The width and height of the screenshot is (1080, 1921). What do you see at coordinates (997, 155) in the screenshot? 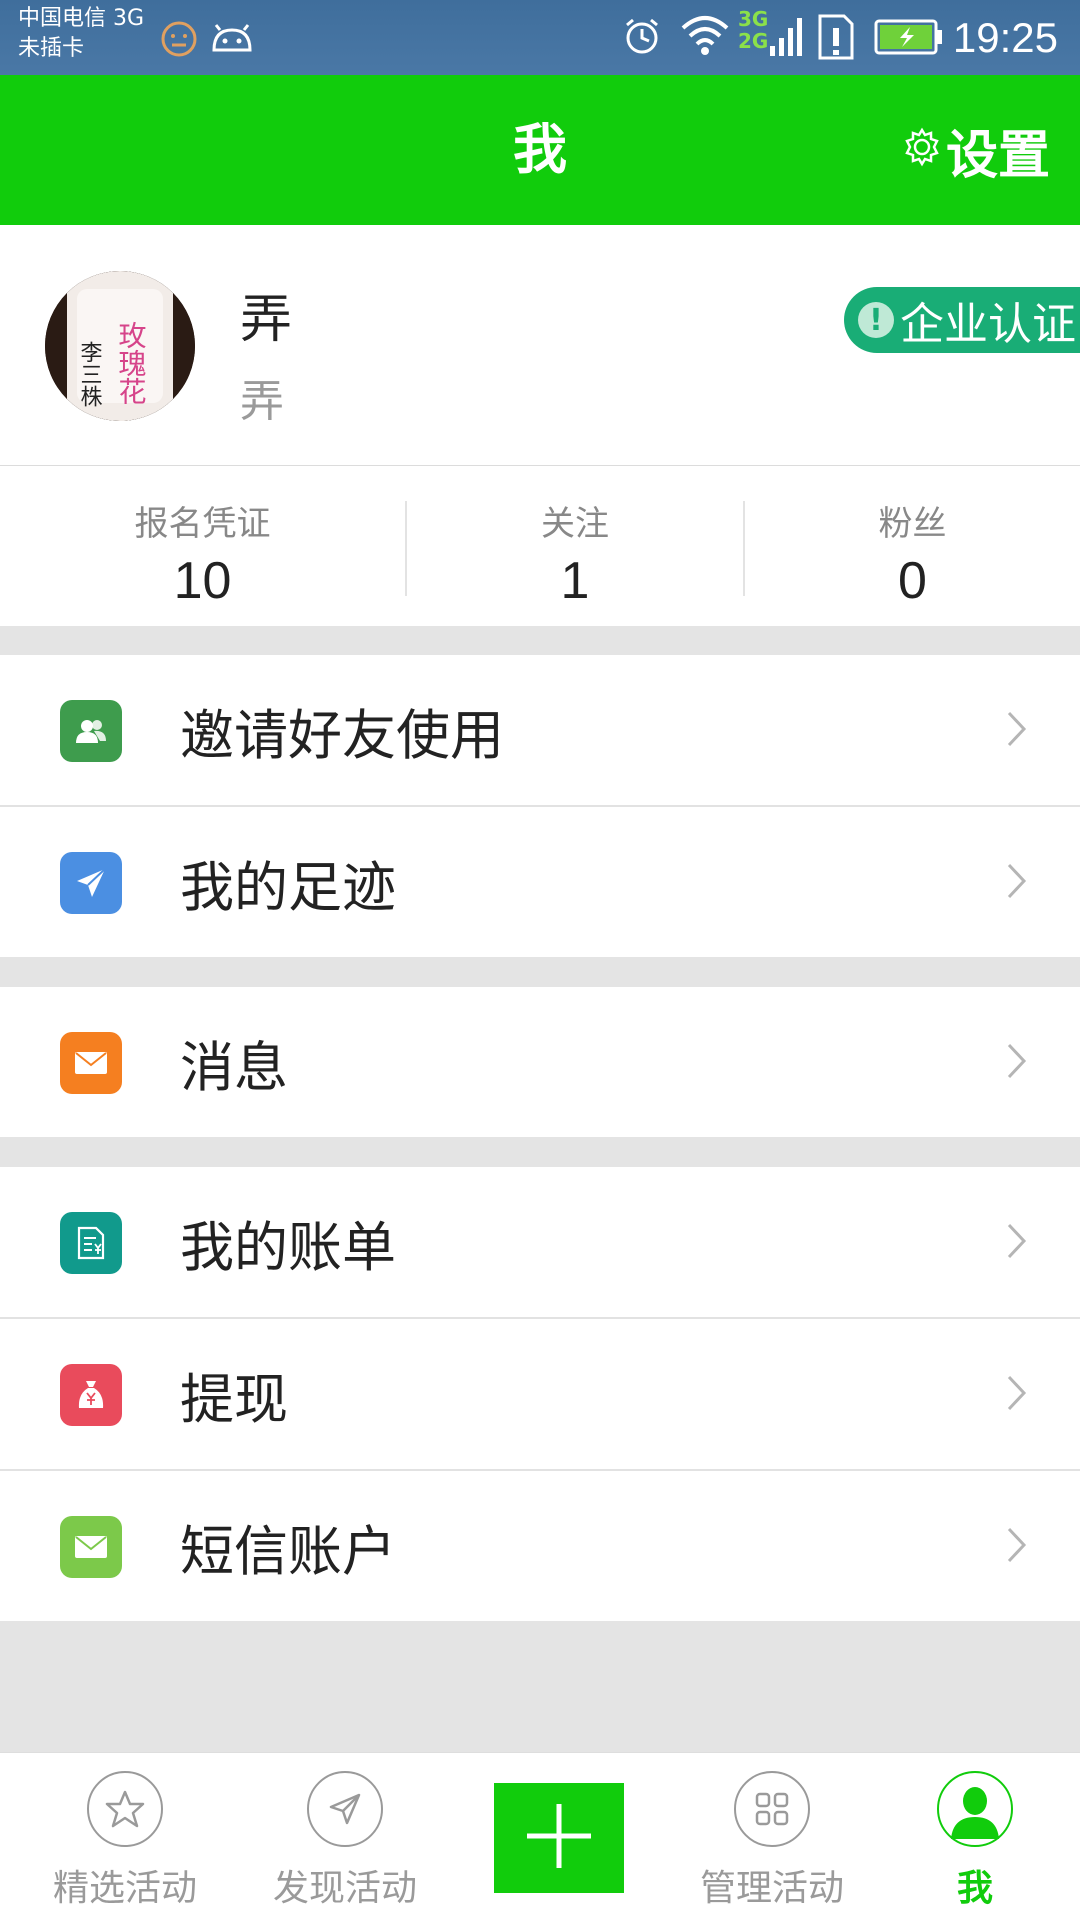
I see `settings-label: 设置` at bounding box center [997, 155].